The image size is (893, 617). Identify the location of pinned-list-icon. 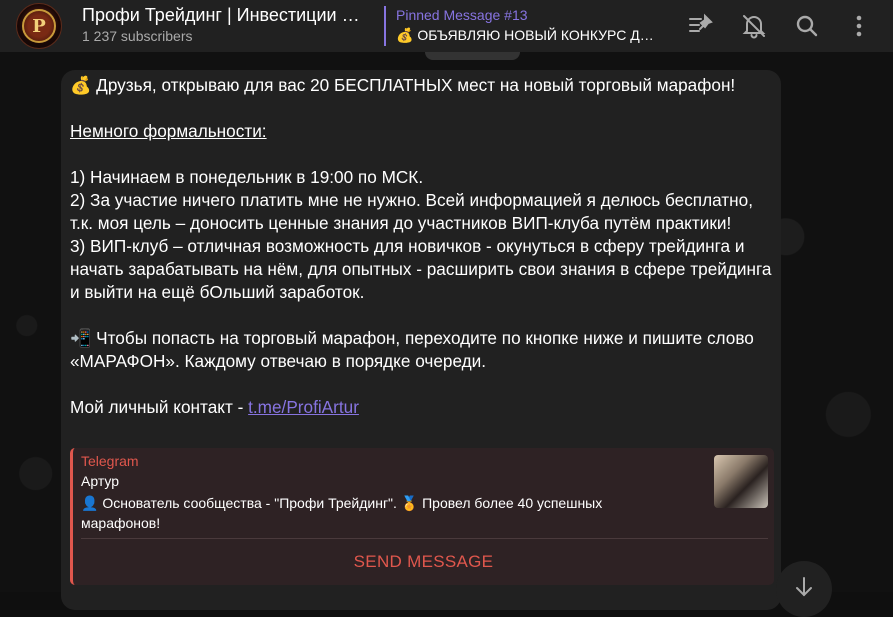
(701, 26).